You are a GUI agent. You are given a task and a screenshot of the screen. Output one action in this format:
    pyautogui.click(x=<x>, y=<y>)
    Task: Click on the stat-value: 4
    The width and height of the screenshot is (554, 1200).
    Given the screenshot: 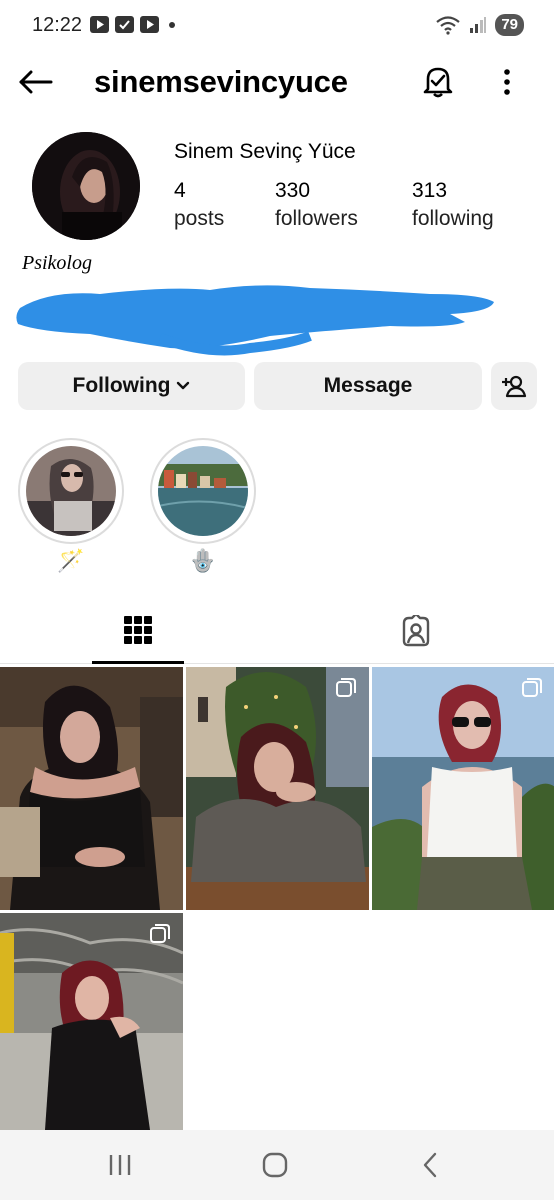 What is the action you would take?
    pyautogui.click(x=180, y=190)
    